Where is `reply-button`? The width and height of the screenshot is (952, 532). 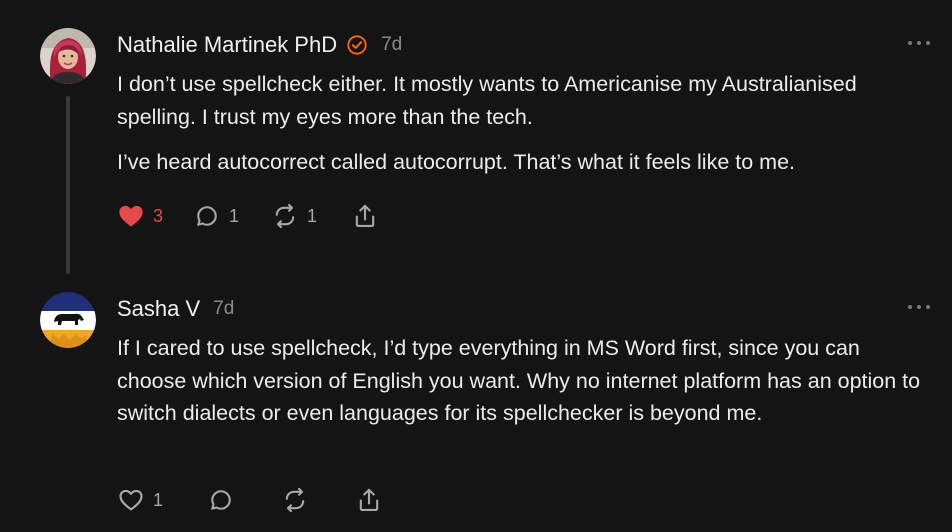 reply-button is located at coordinates (221, 500).